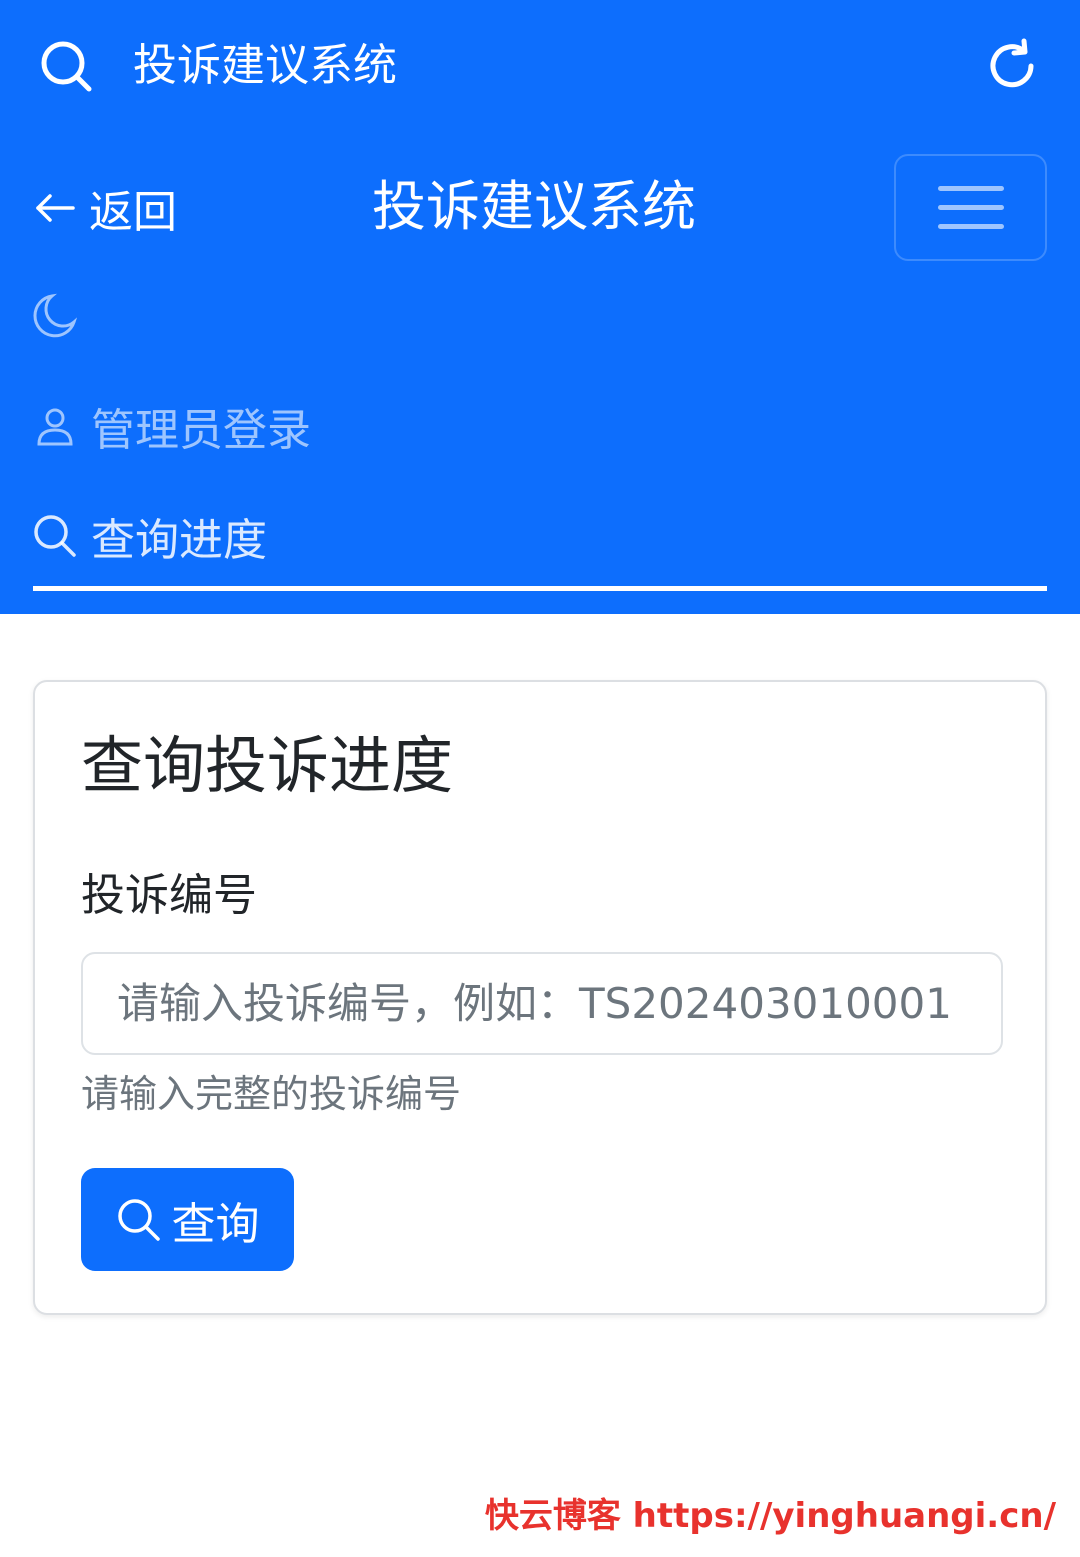 This screenshot has height=1557, width=1080. What do you see at coordinates (169, 895) in the screenshot?
I see `complaint-number-label: 投诉编号` at bounding box center [169, 895].